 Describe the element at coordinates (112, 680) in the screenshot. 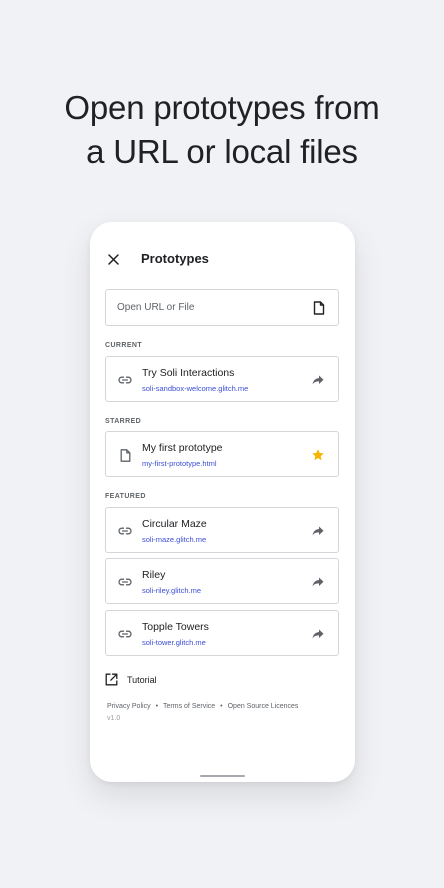

I see `open-in-new-icon` at that location.